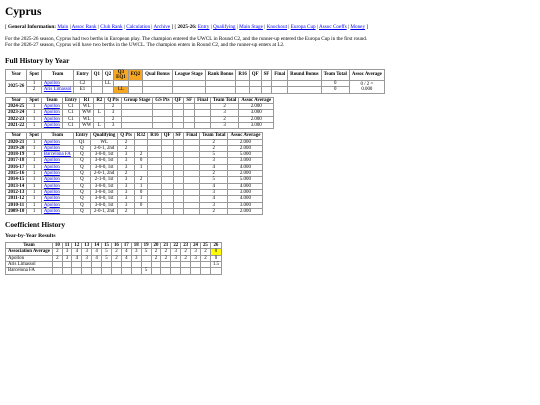 Image resolution: width=540 pixels, height=405 pixels. I want to click on nav-link-assoc-rank: Assoc Rank, so click(84, 27).